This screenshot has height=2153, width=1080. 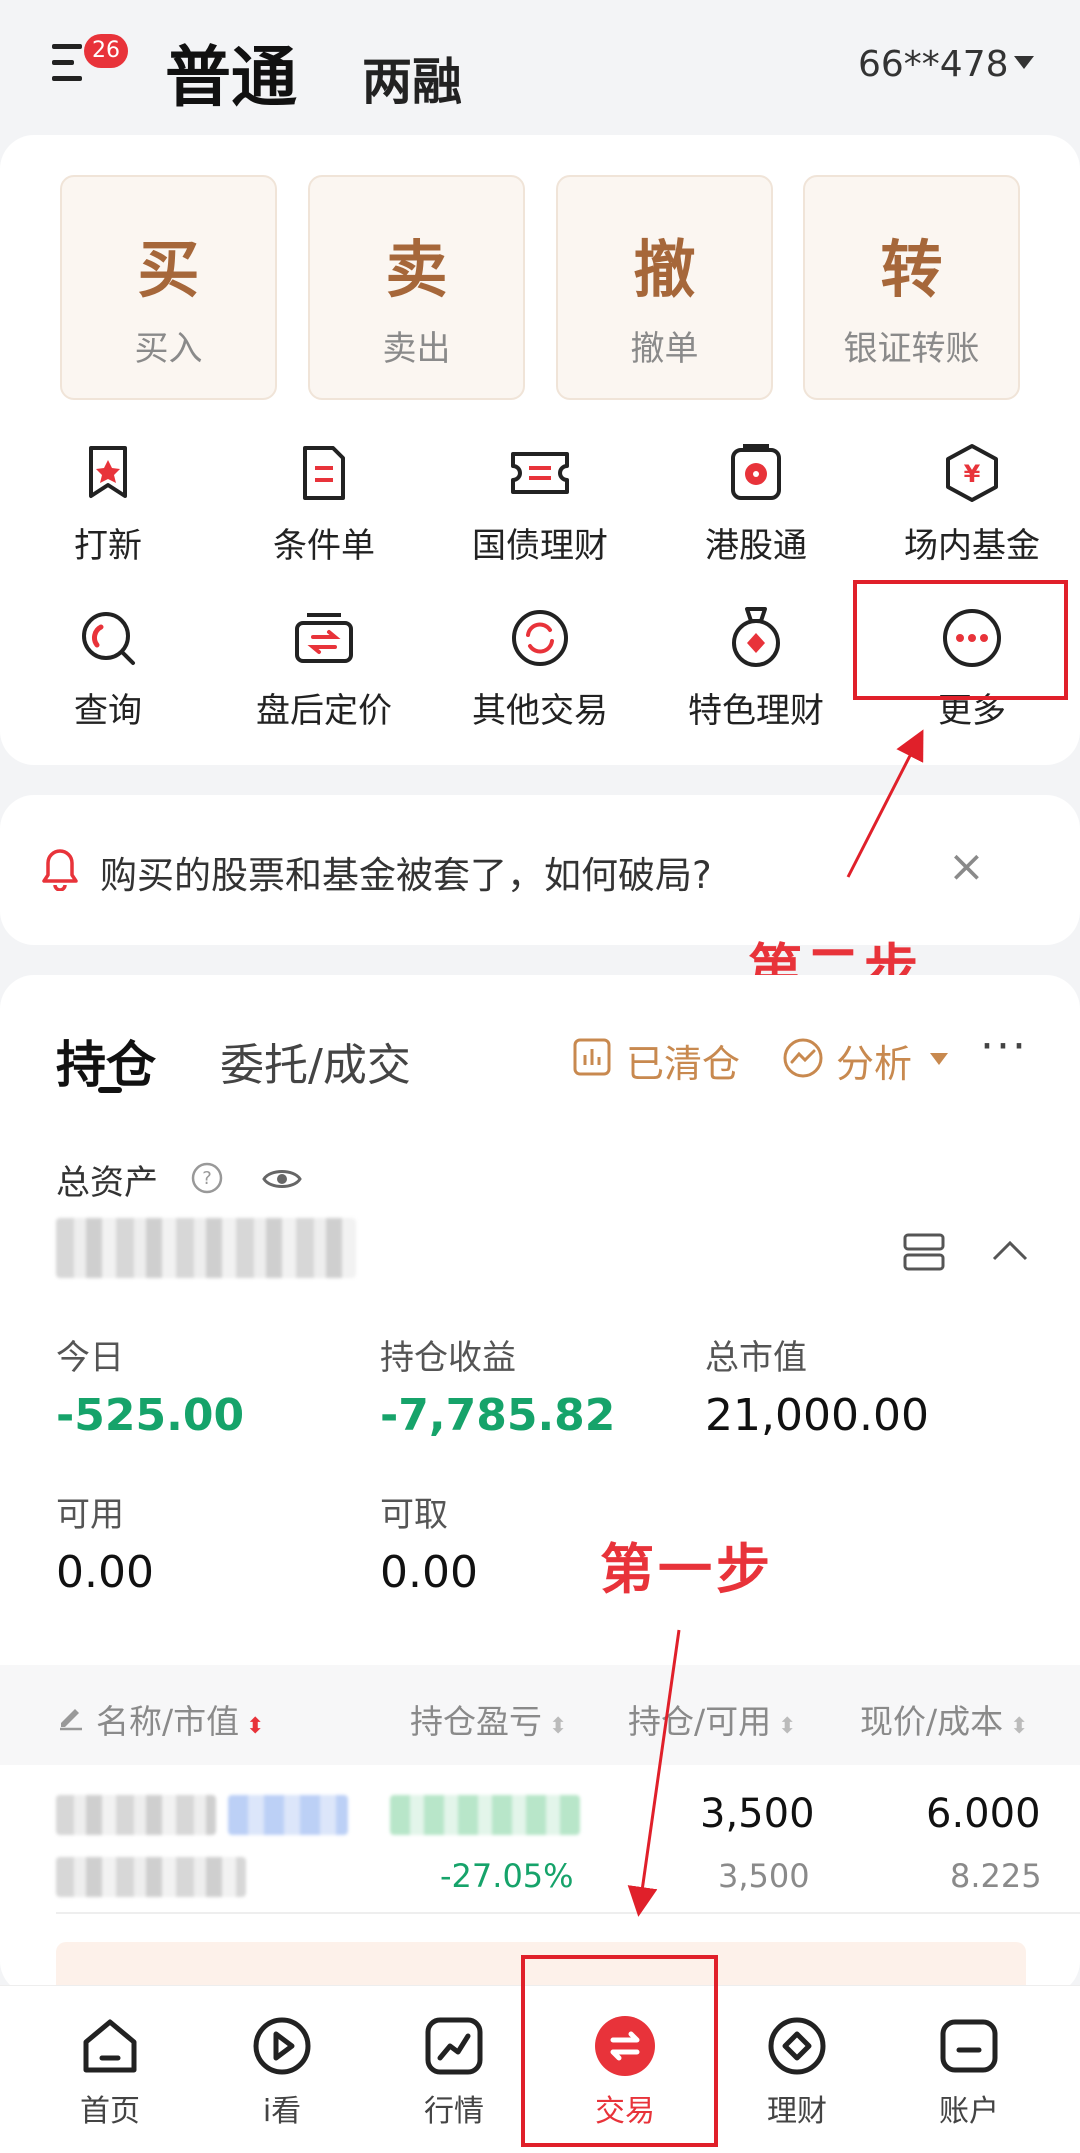 I want to click on diamond-icon, so click(x=797, y=2046).